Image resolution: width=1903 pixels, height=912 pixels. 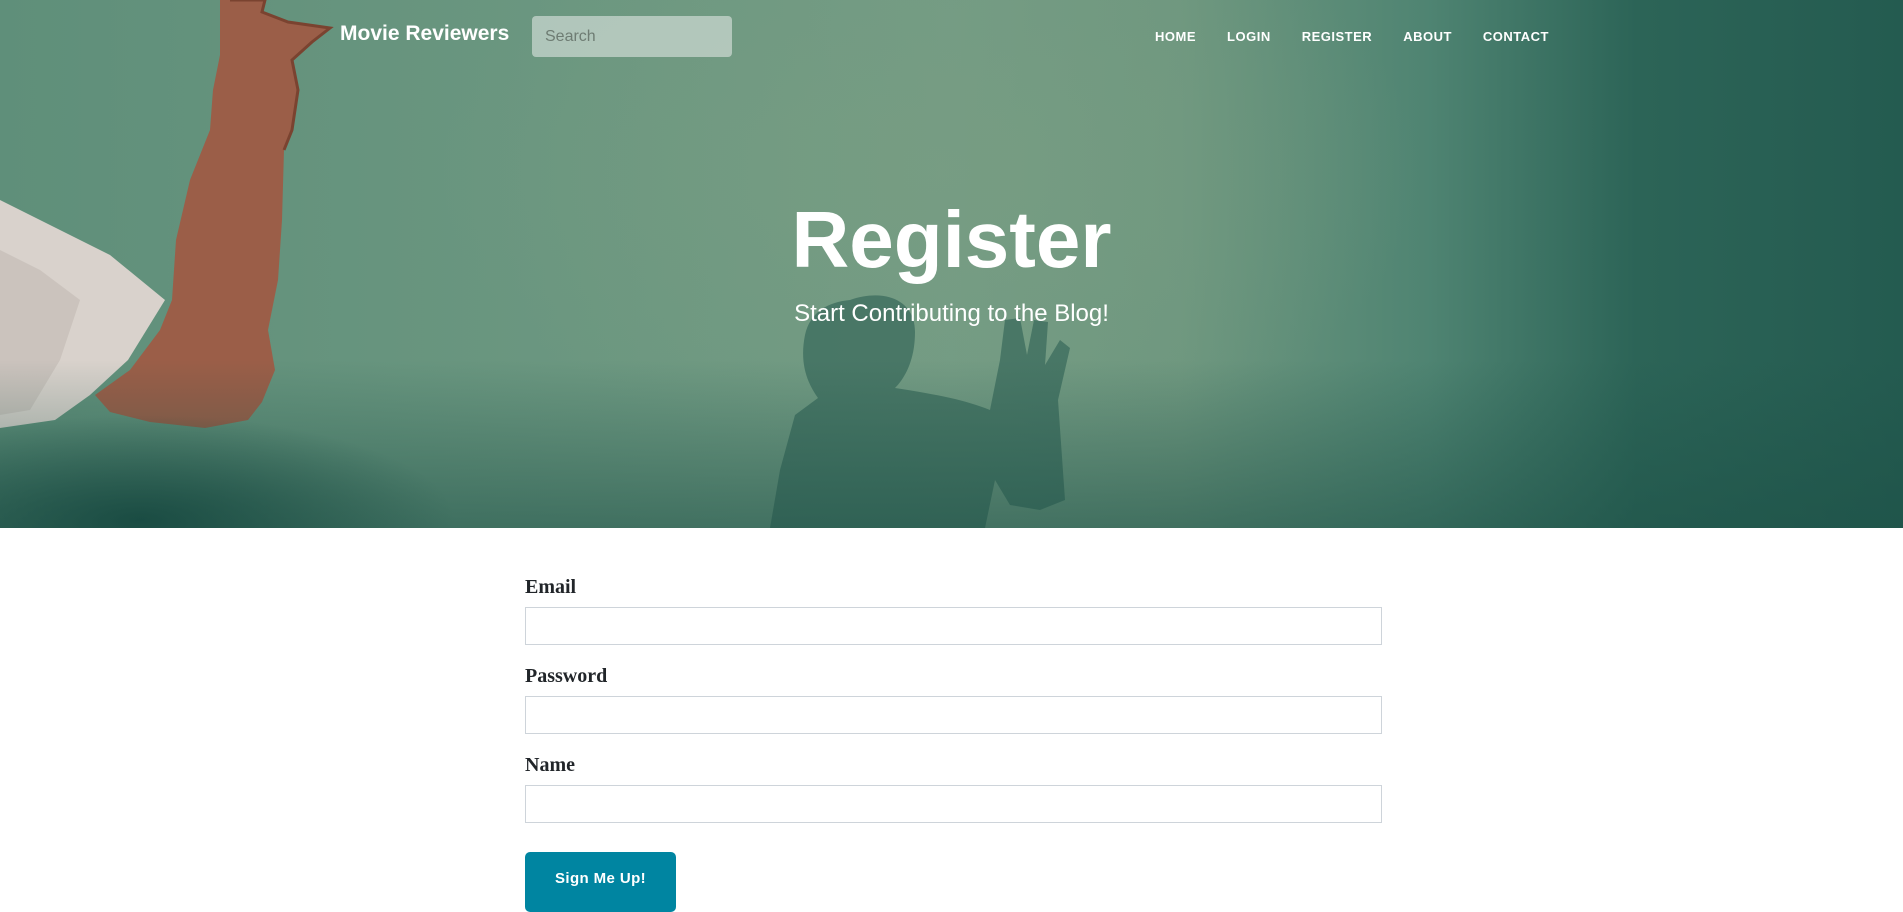 I want to click on password-label: Password, so click(x=566, y=676).